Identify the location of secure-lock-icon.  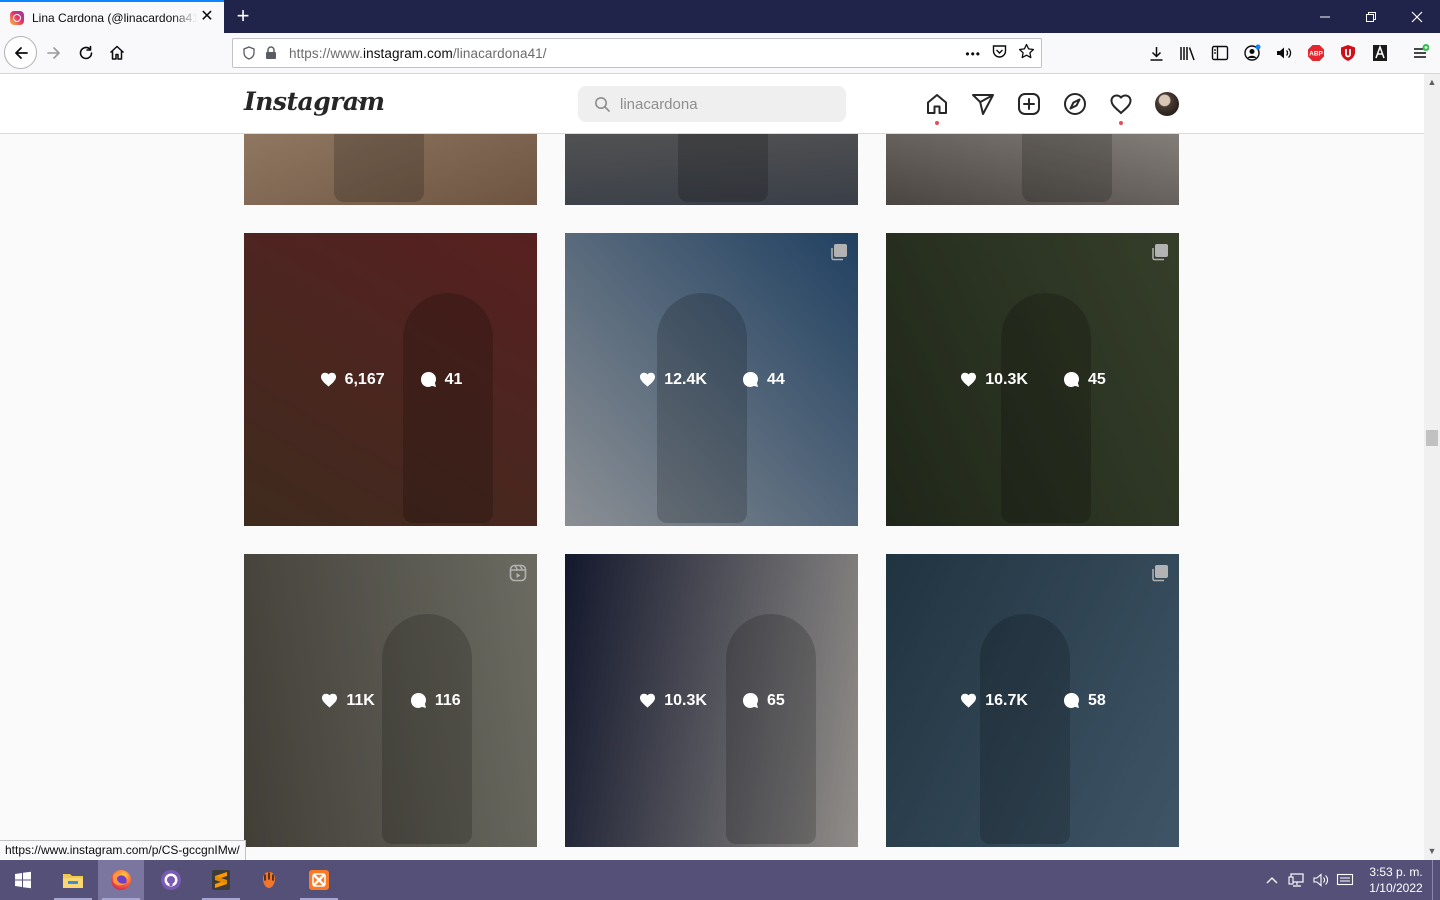
(271, 53).